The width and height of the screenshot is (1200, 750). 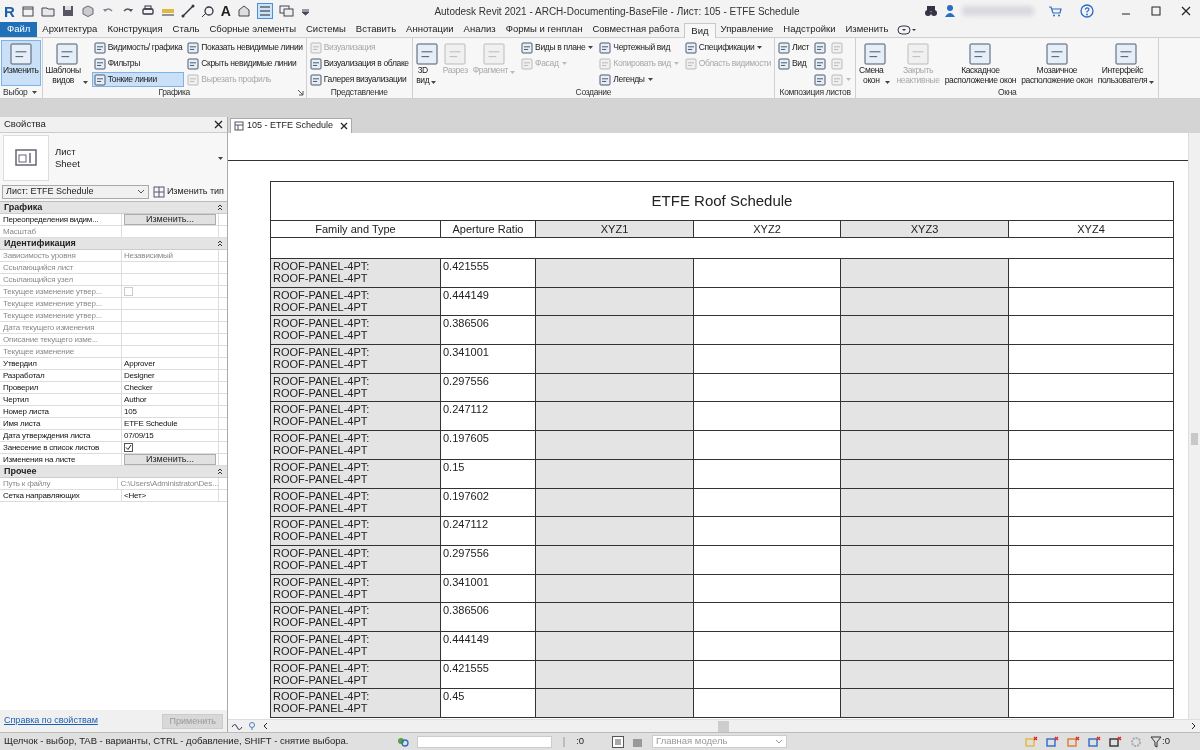 I want to click on blurred-username, so click(x=998, y=11).